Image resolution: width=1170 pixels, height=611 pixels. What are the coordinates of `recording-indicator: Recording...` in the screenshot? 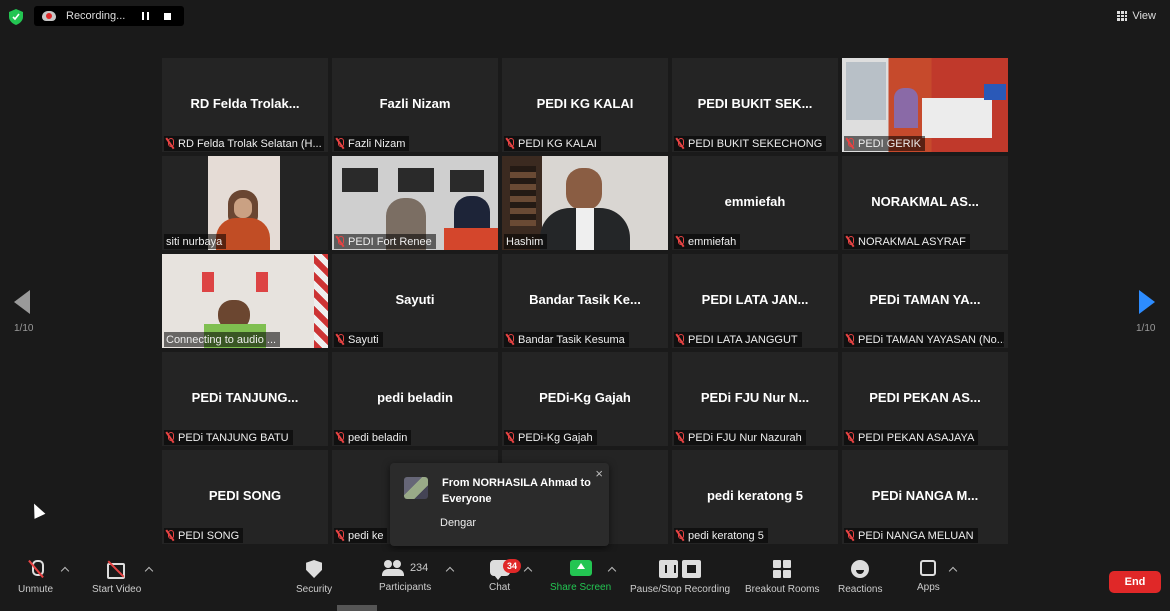 It's located at (109, 16).